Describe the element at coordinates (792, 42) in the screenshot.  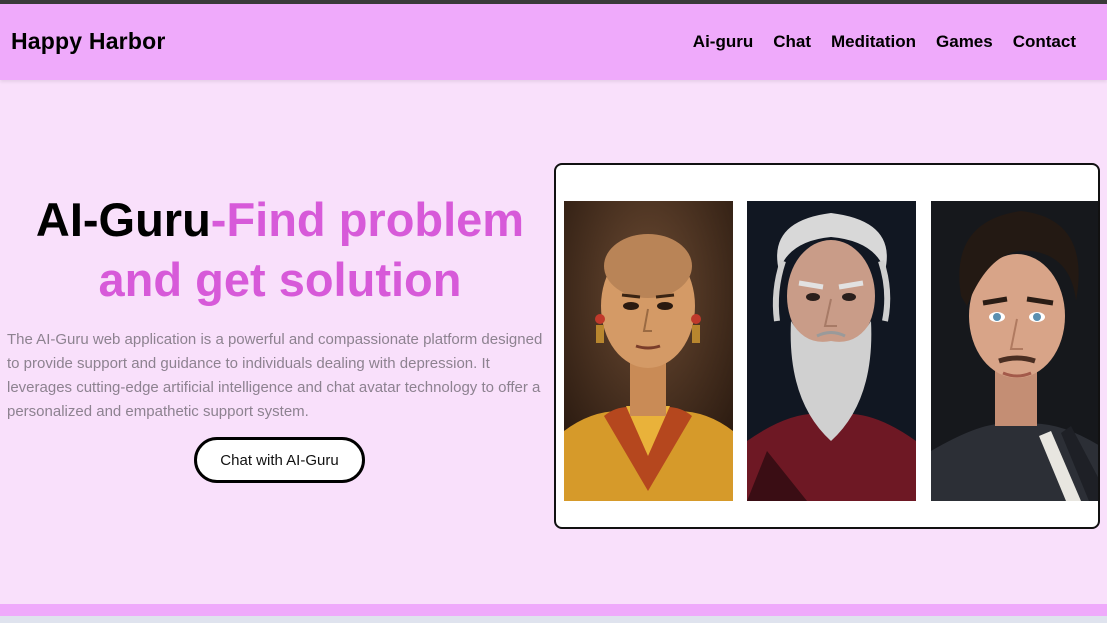
I see `nav-link-chat: Chat` at that location.